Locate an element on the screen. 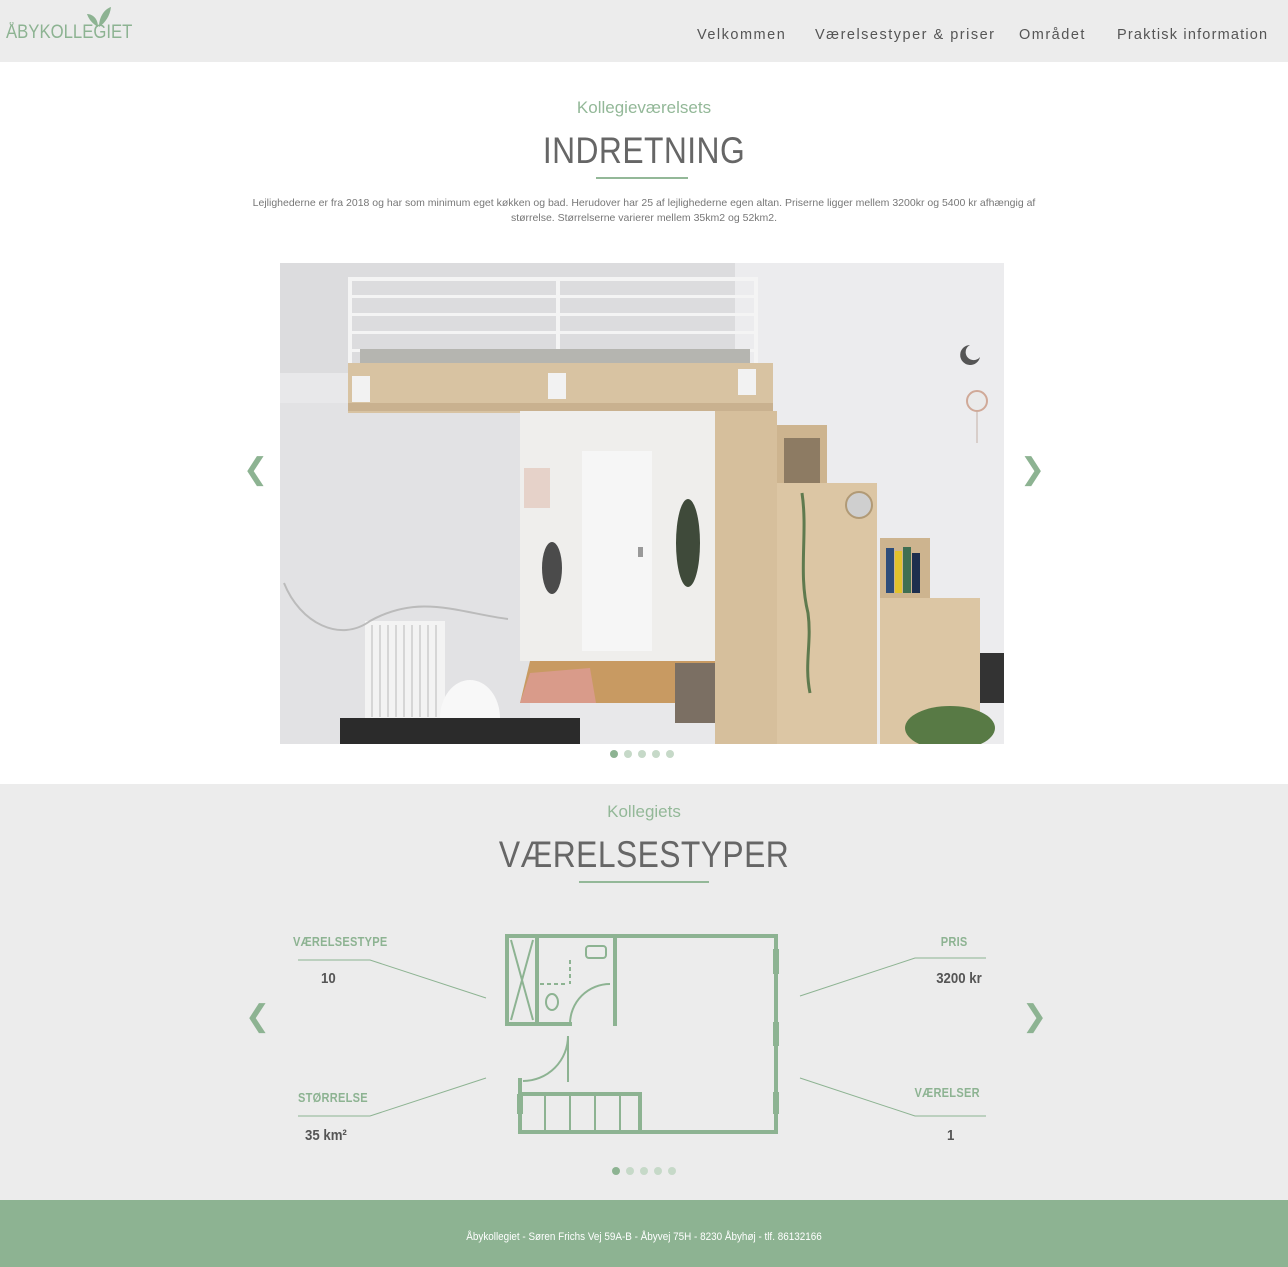 The width and height of the screenshot is (1288, 1267). nav-praktisk-information: Praktisk information is located at coordinates (1192, 35).